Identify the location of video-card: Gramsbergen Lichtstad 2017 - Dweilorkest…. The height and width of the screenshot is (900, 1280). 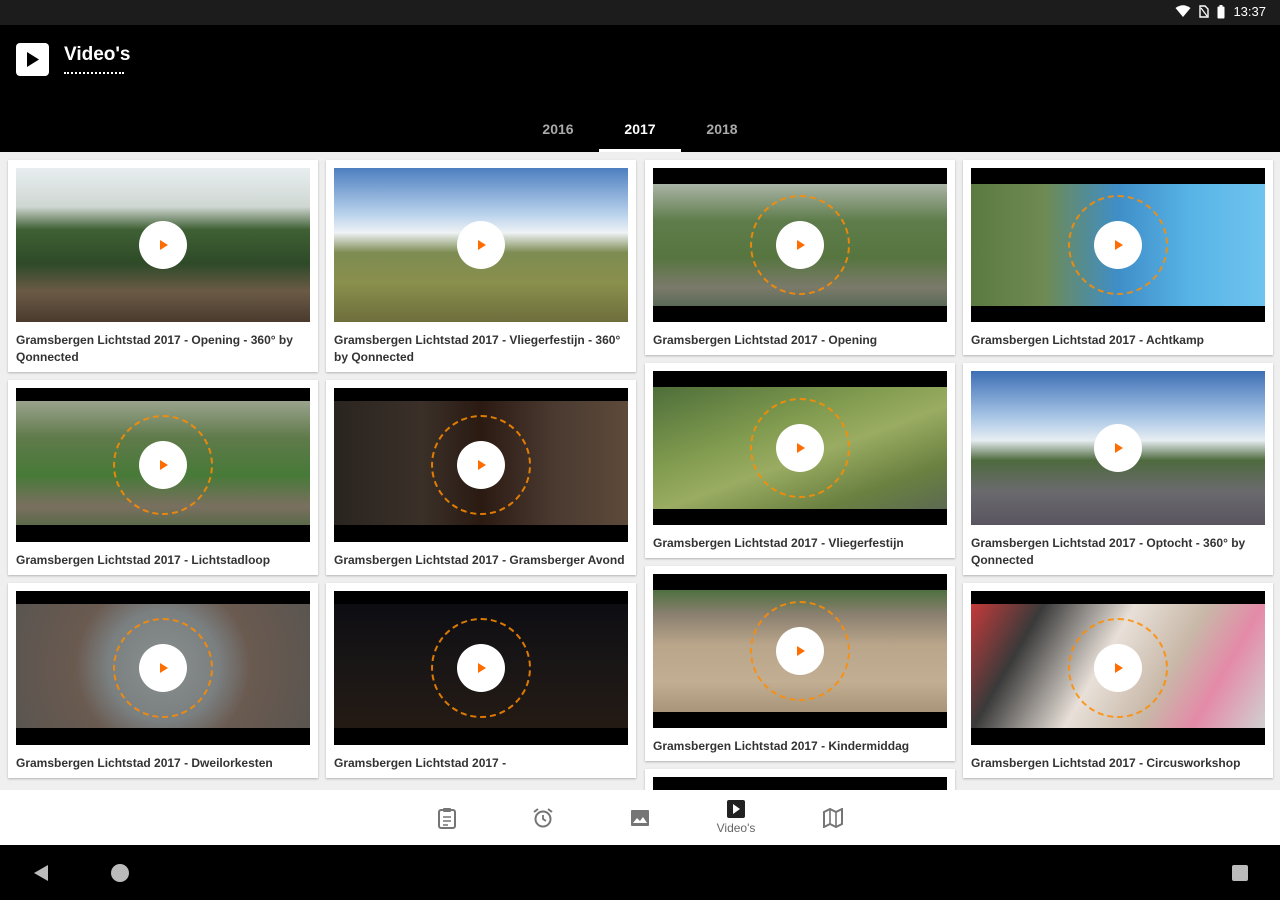
(163, 680).